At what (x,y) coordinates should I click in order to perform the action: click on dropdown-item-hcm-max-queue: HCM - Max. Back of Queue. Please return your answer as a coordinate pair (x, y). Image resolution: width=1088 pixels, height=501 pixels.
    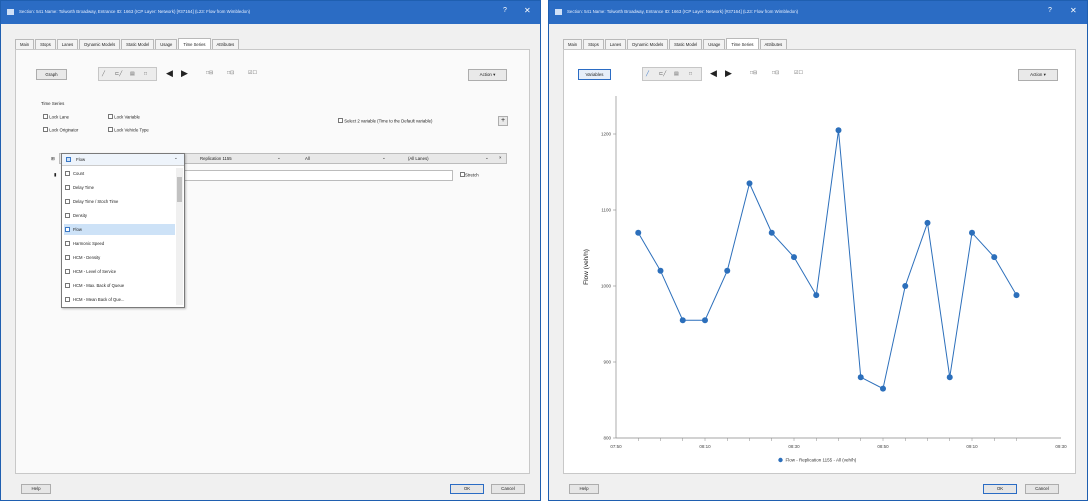
    Looking at the image, I should click on (119, 285).